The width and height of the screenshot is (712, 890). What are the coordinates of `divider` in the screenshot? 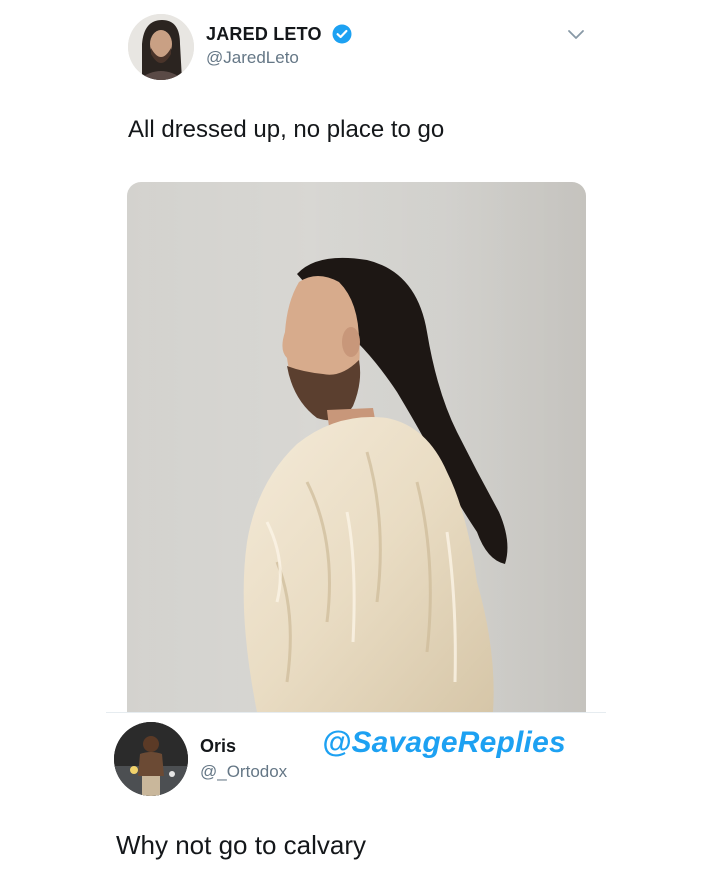 It's located at (356, 712).